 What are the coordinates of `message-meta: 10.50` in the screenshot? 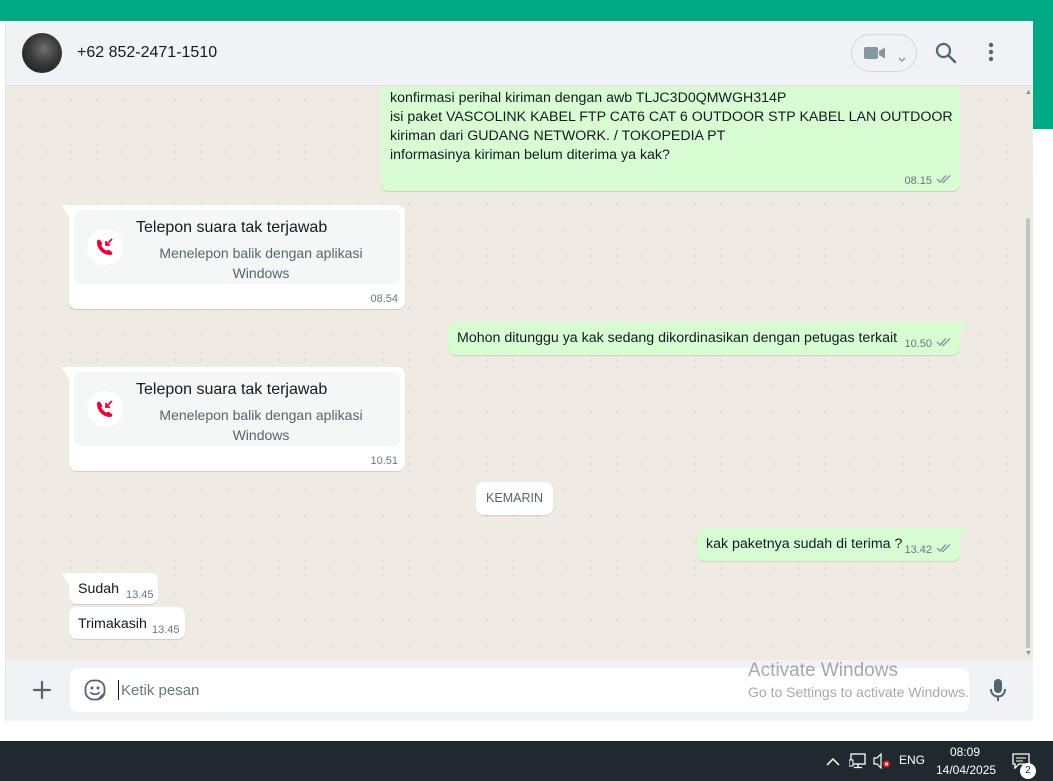 It's located at (928, 343).